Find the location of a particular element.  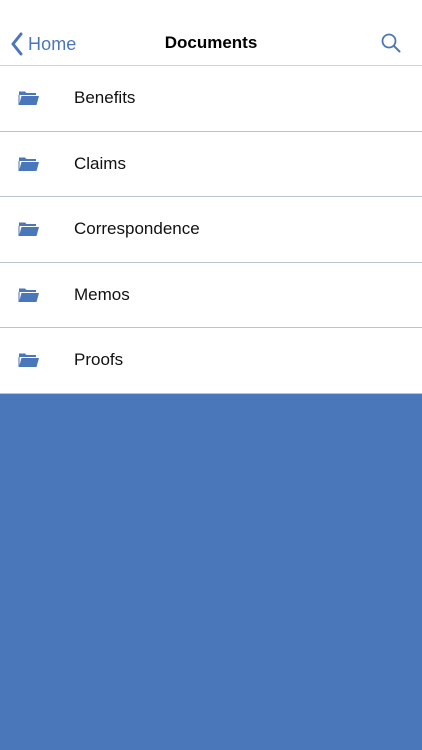

folder-row-memos: Memos is located at coordinates (211, 295).